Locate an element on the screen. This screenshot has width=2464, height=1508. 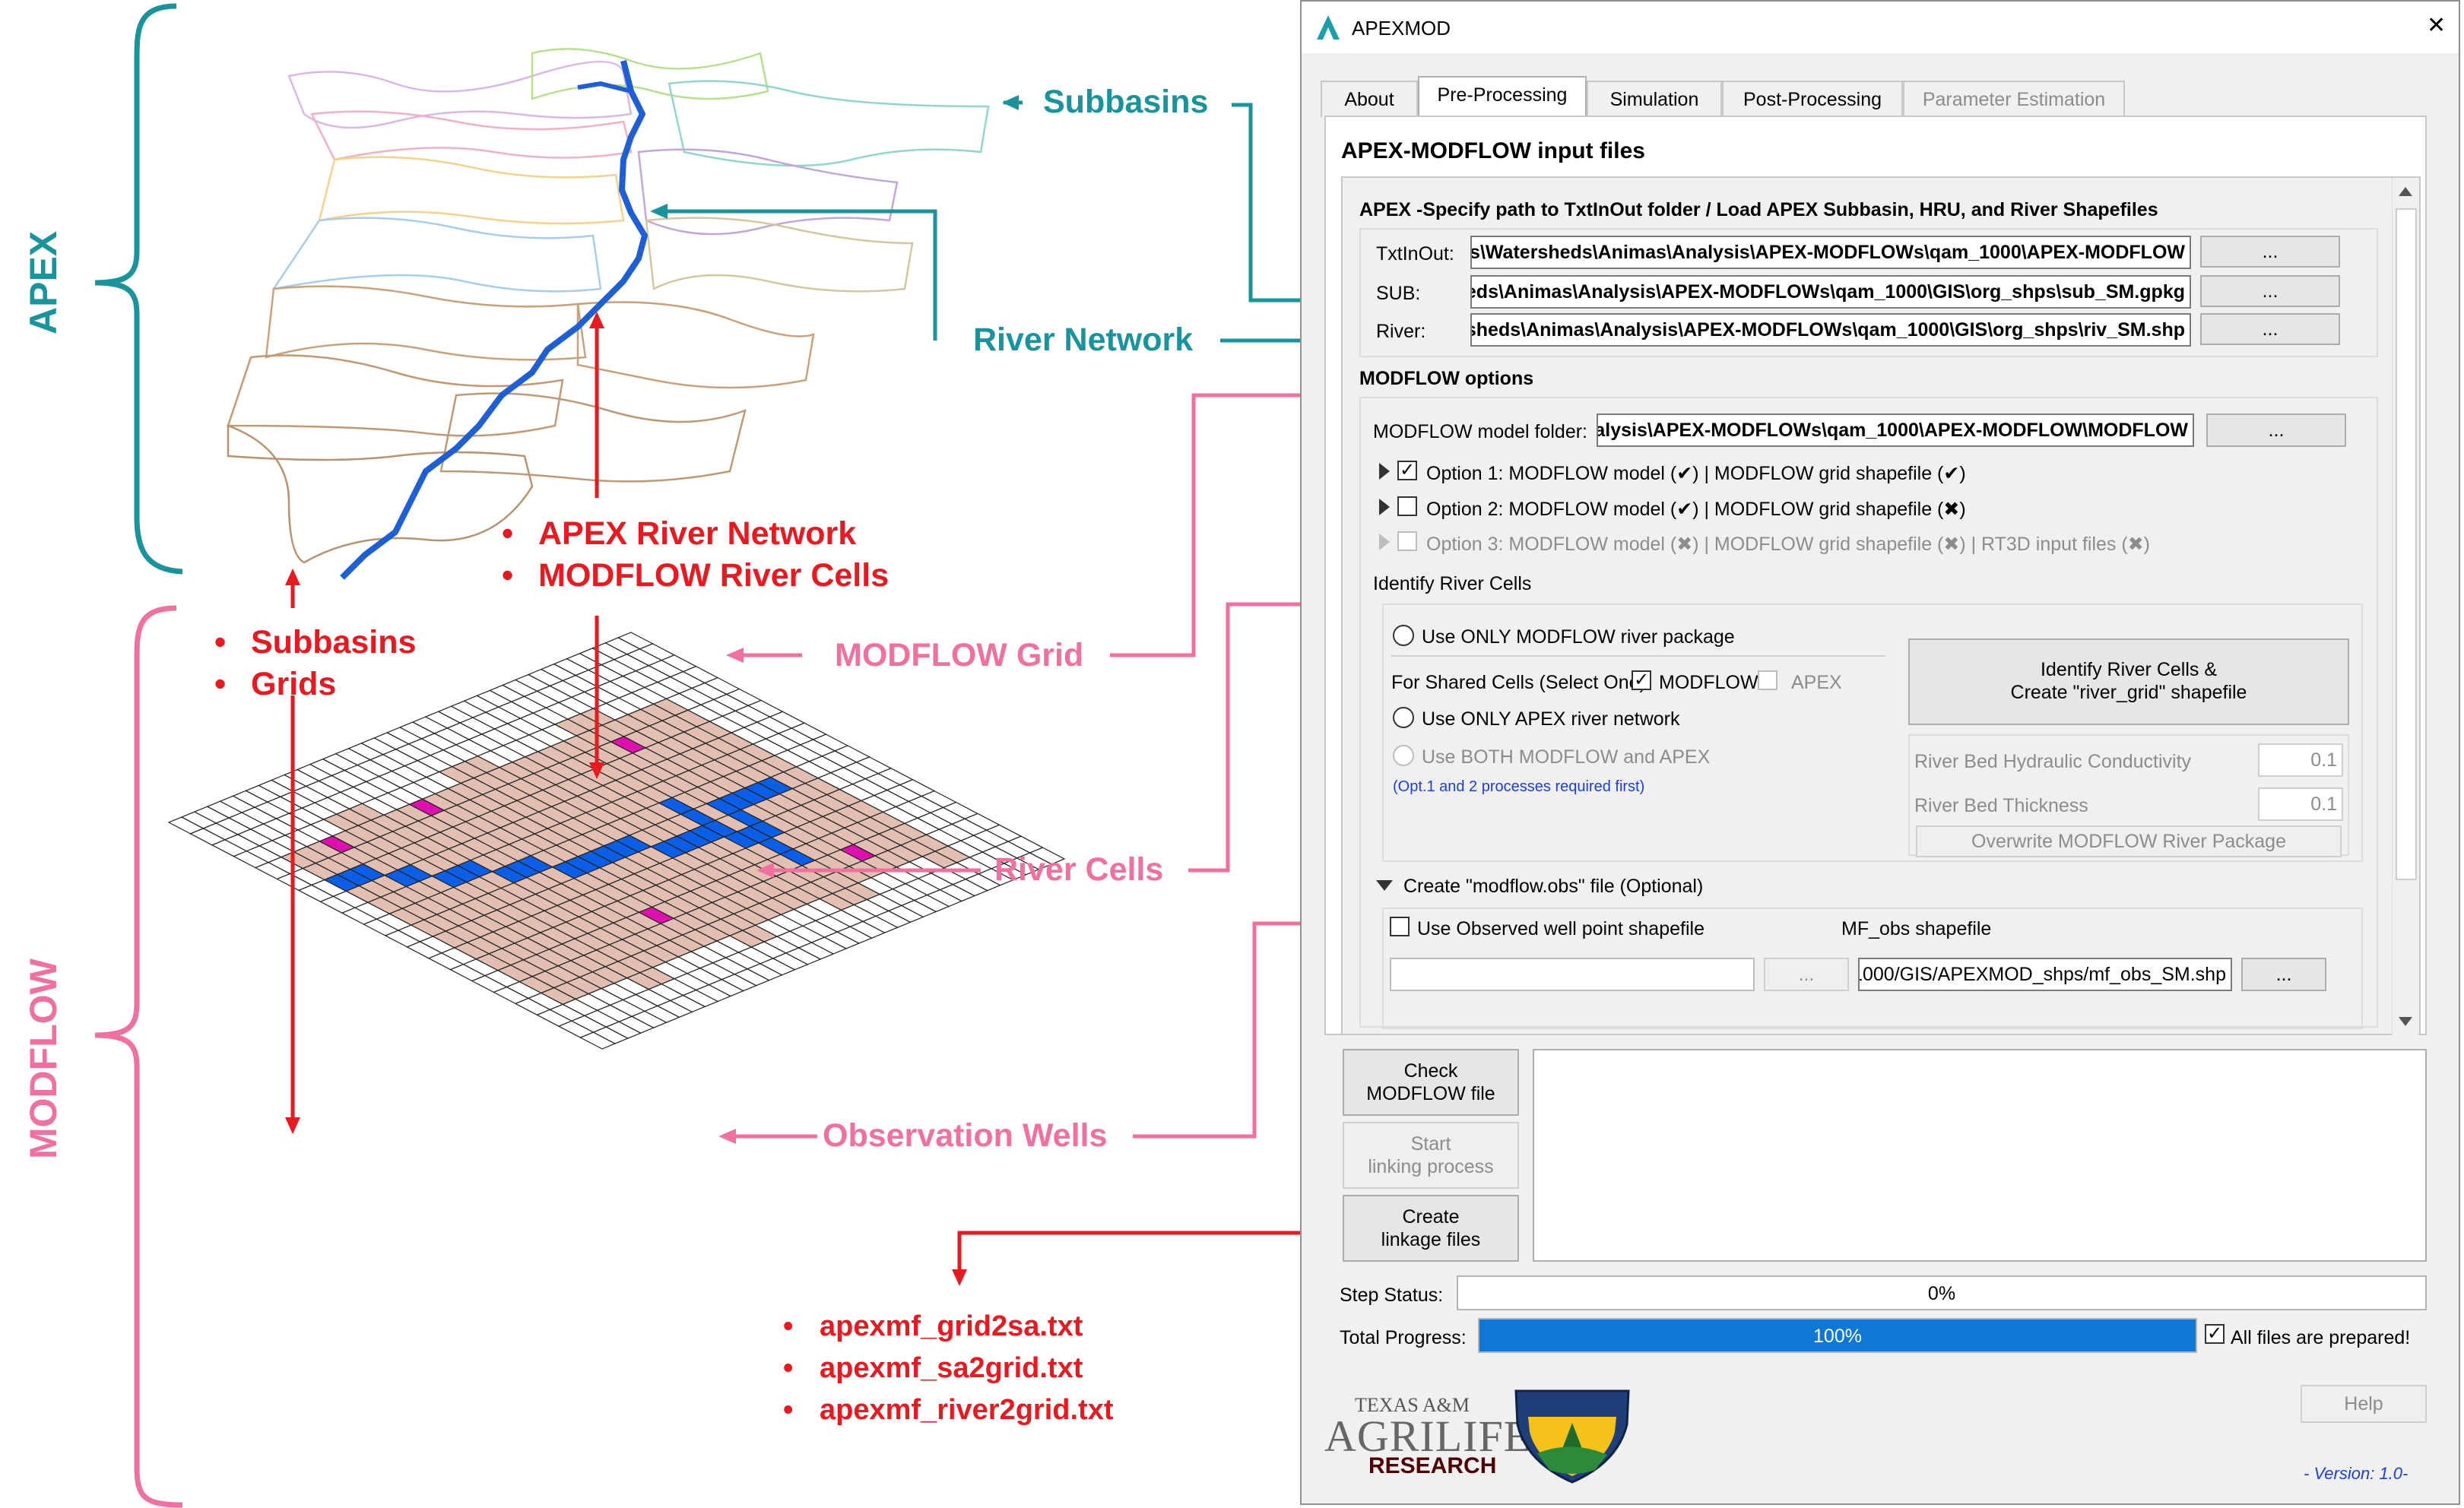
obs-well-checkbox is located at coordinates (1400, 926).